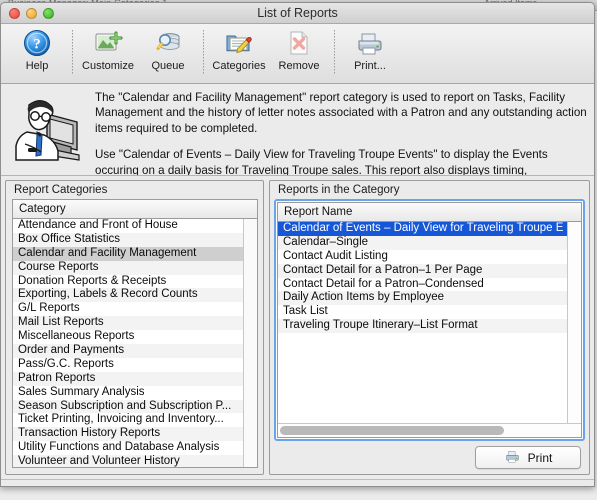 Image resolution: width=597 pixels, height=500 pixels. I want to click on toolbar-button-remove: Remove, so click(299, 50).